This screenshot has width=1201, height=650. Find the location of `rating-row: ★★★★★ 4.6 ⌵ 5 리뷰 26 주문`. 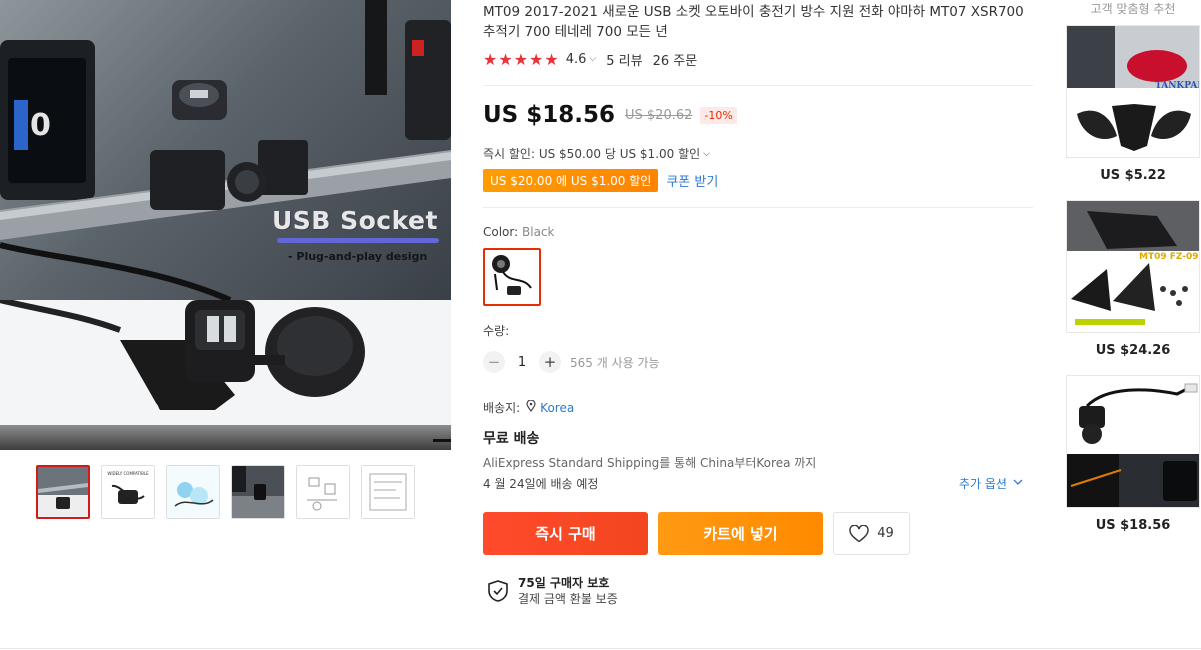

rating-row: ★★★★★ 4.6 ⌵ 5 리뷰 26 주문 is located at coordinates (590, 59).